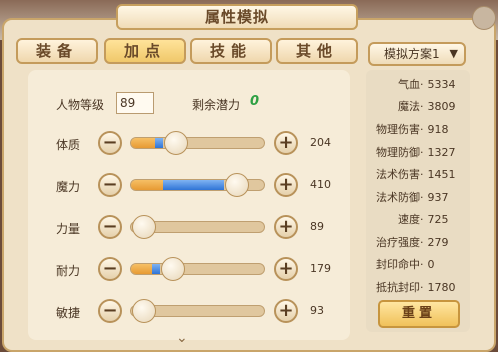 The image size is (498, 352). What do you see at coordinates (438, 197) in the screenshot?
I see `stat-value: 937` at bounding box center [438, 197].